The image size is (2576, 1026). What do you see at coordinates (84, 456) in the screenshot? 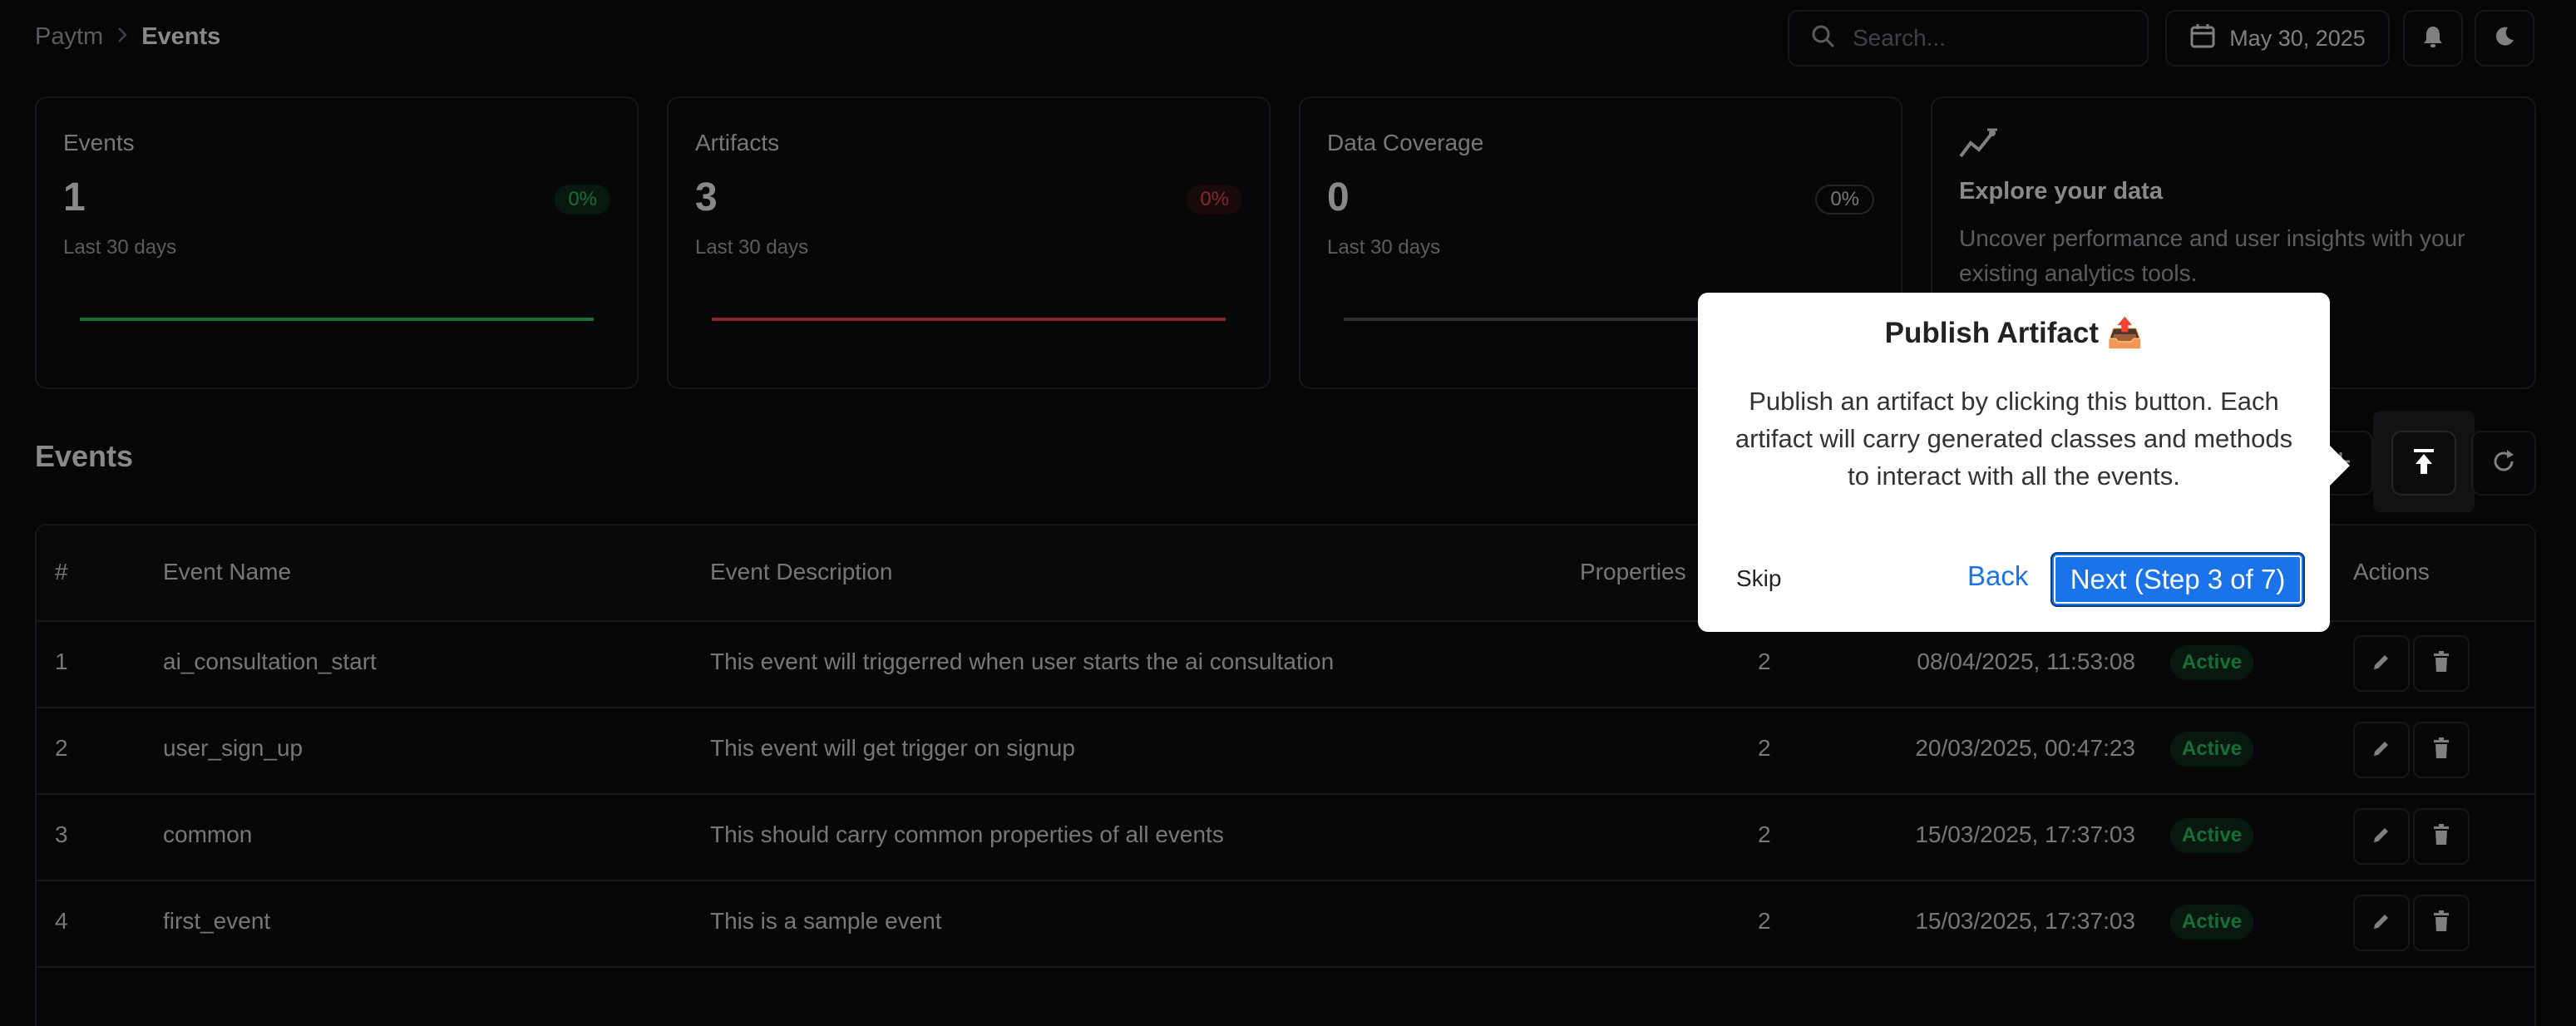
I see `events-section-title: Events` at bounding box center [84, 456].